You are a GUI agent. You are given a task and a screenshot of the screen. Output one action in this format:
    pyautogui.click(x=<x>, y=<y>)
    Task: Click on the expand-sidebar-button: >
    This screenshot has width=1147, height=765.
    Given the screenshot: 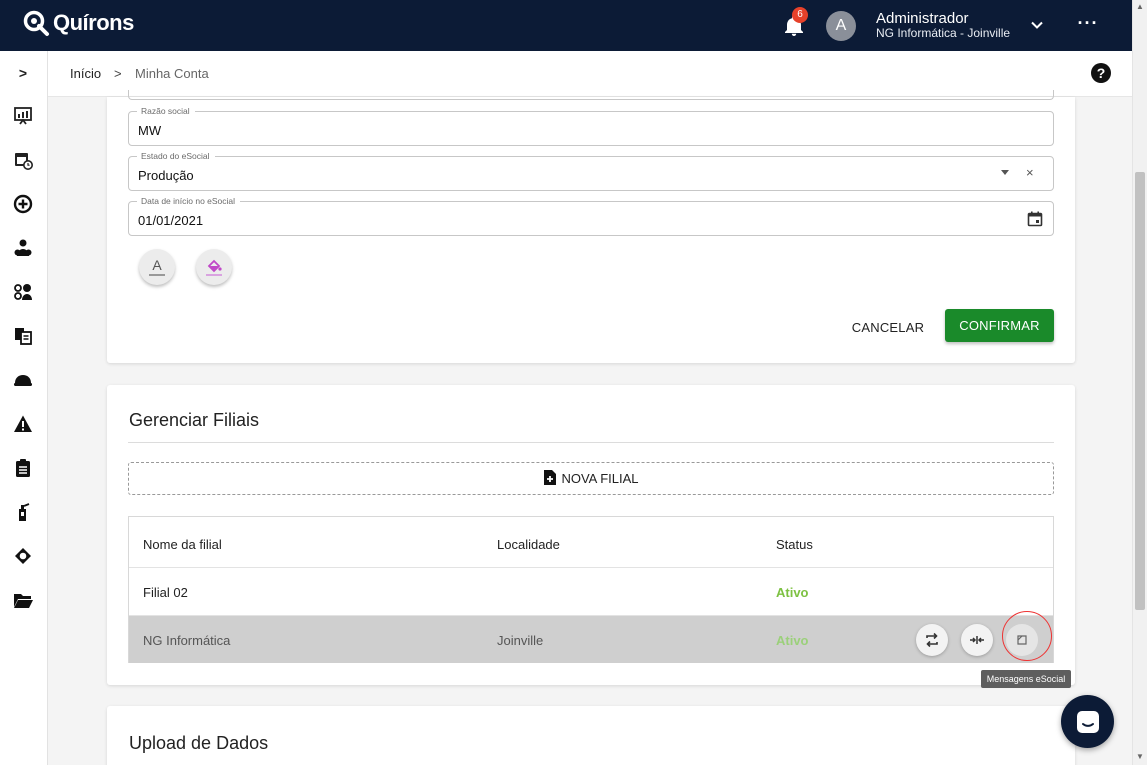 What is the action you would take?
    pyautogui.click(x=23, y=73)
    